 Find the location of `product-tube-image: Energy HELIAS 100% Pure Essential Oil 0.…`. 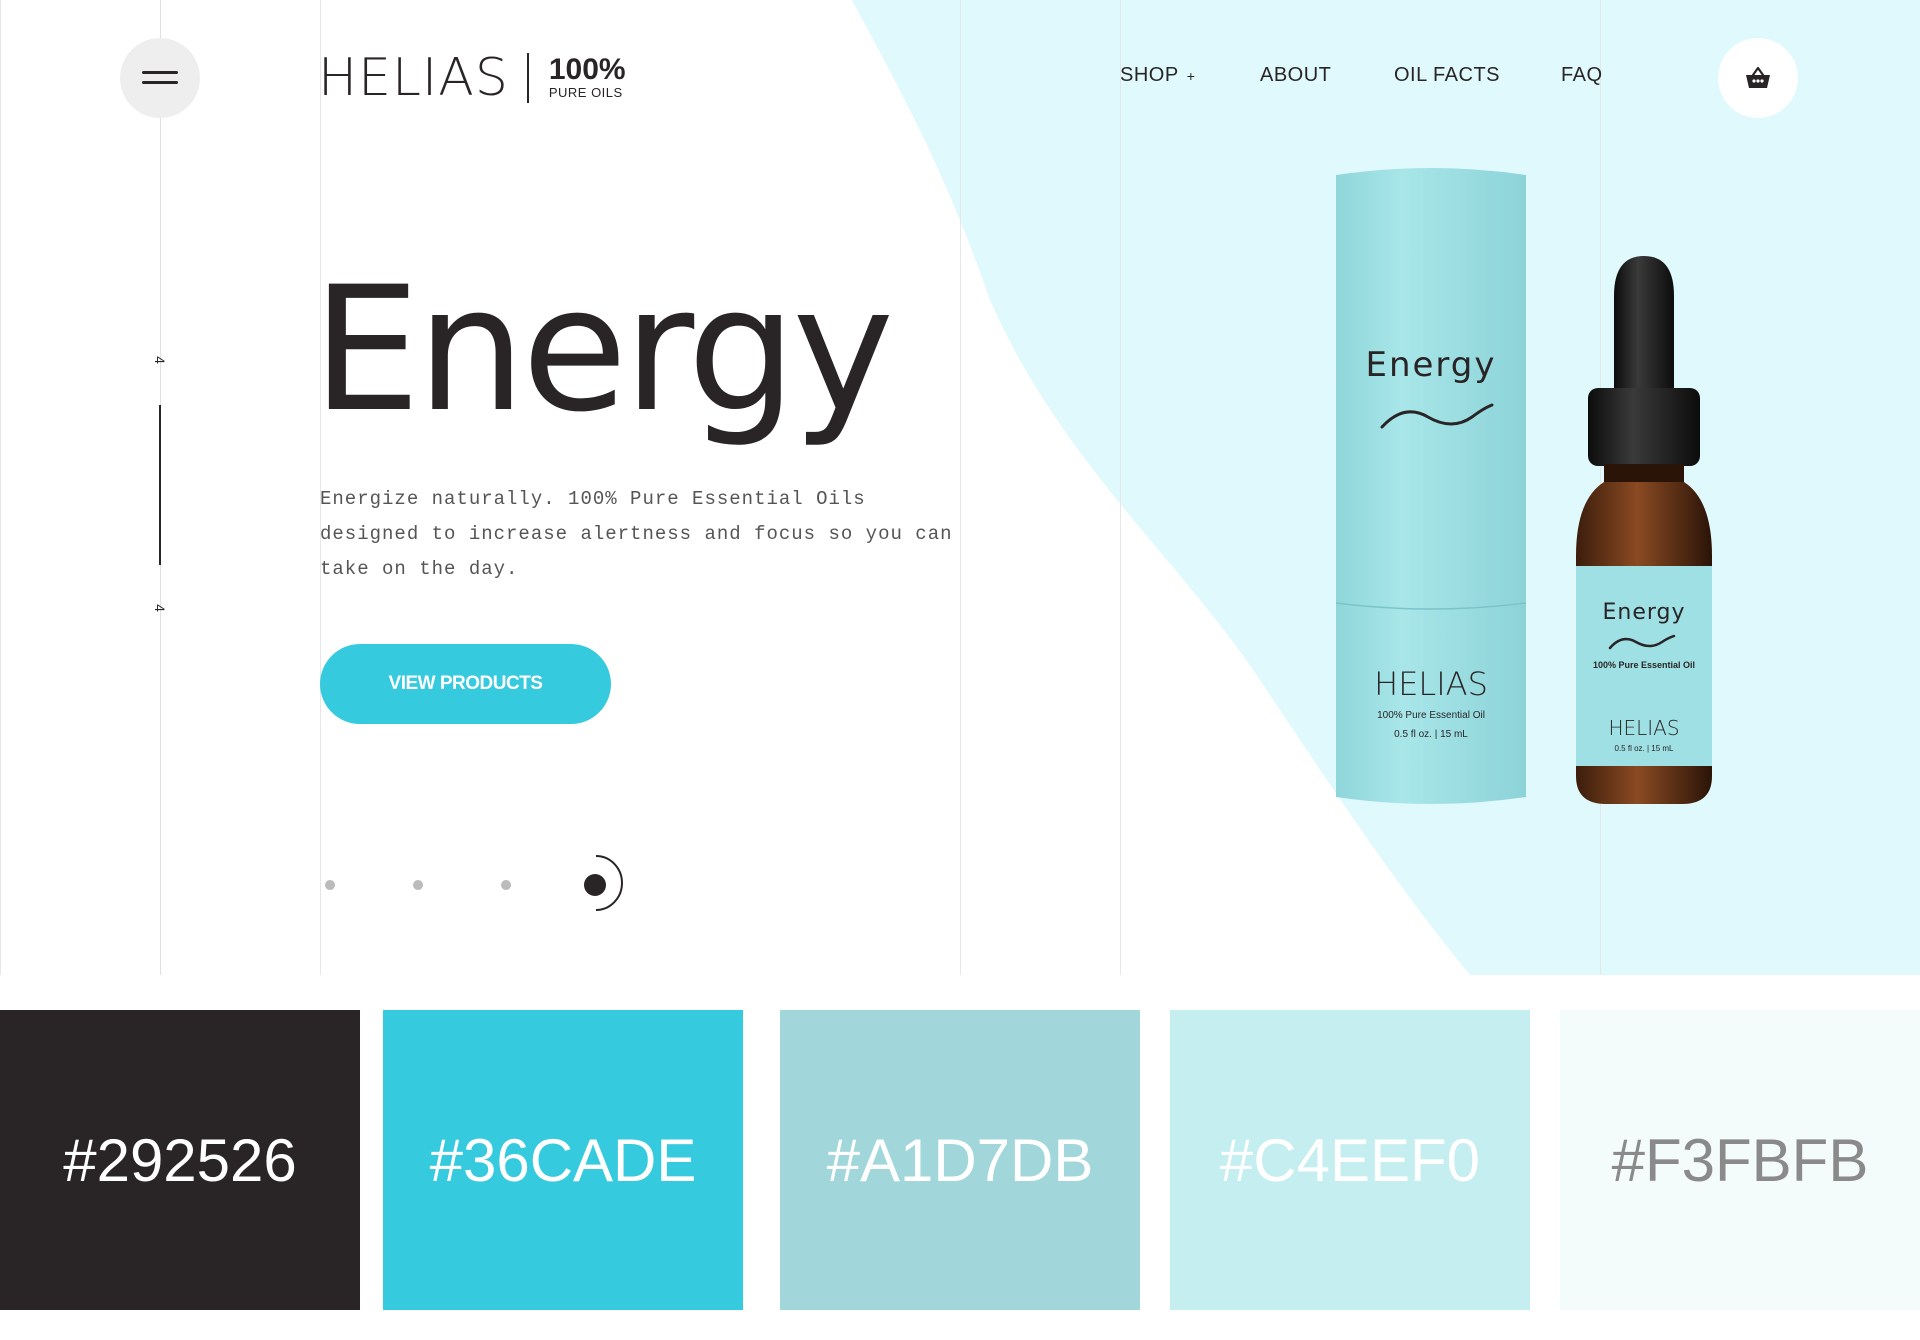

product-tube-image: Energy HELIAS 100% Pure Essential Oil 0.… is located at coordinates (1431, 486).